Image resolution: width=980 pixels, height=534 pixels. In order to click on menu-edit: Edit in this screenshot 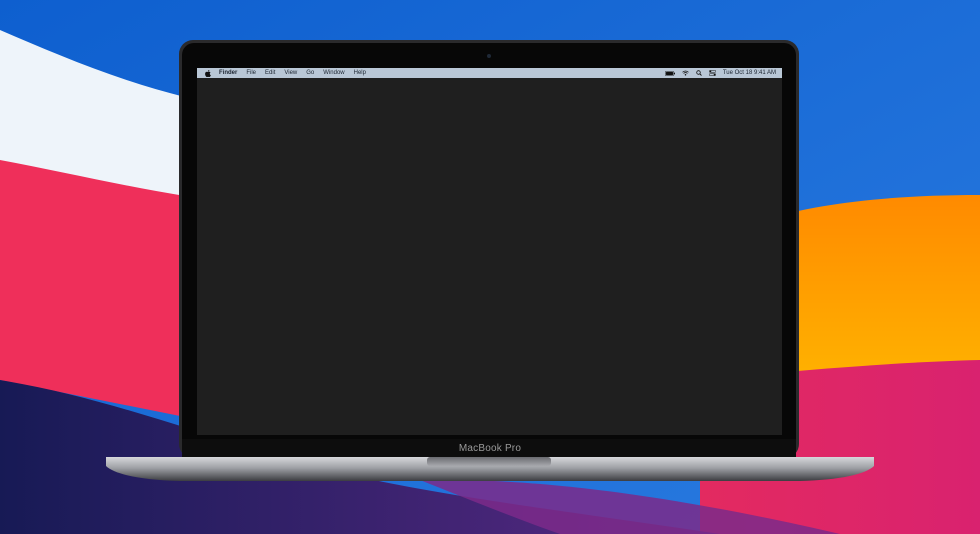, I will do `click(270, 73)`.